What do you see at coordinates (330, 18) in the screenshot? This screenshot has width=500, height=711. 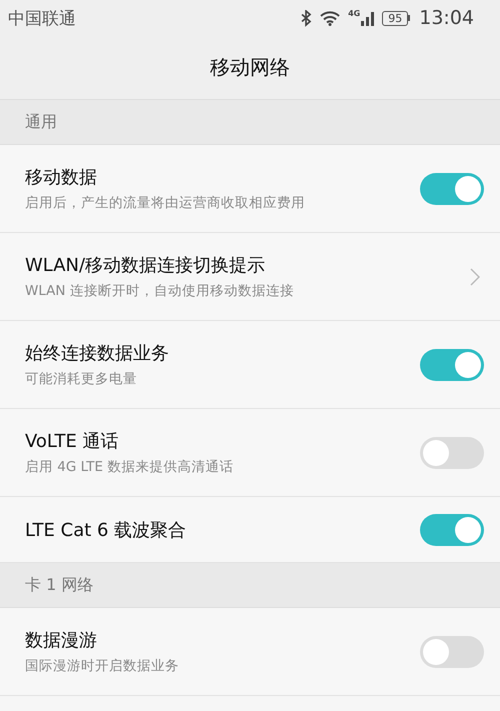 I see `wifi-icon` at bounding box center [330, 18].